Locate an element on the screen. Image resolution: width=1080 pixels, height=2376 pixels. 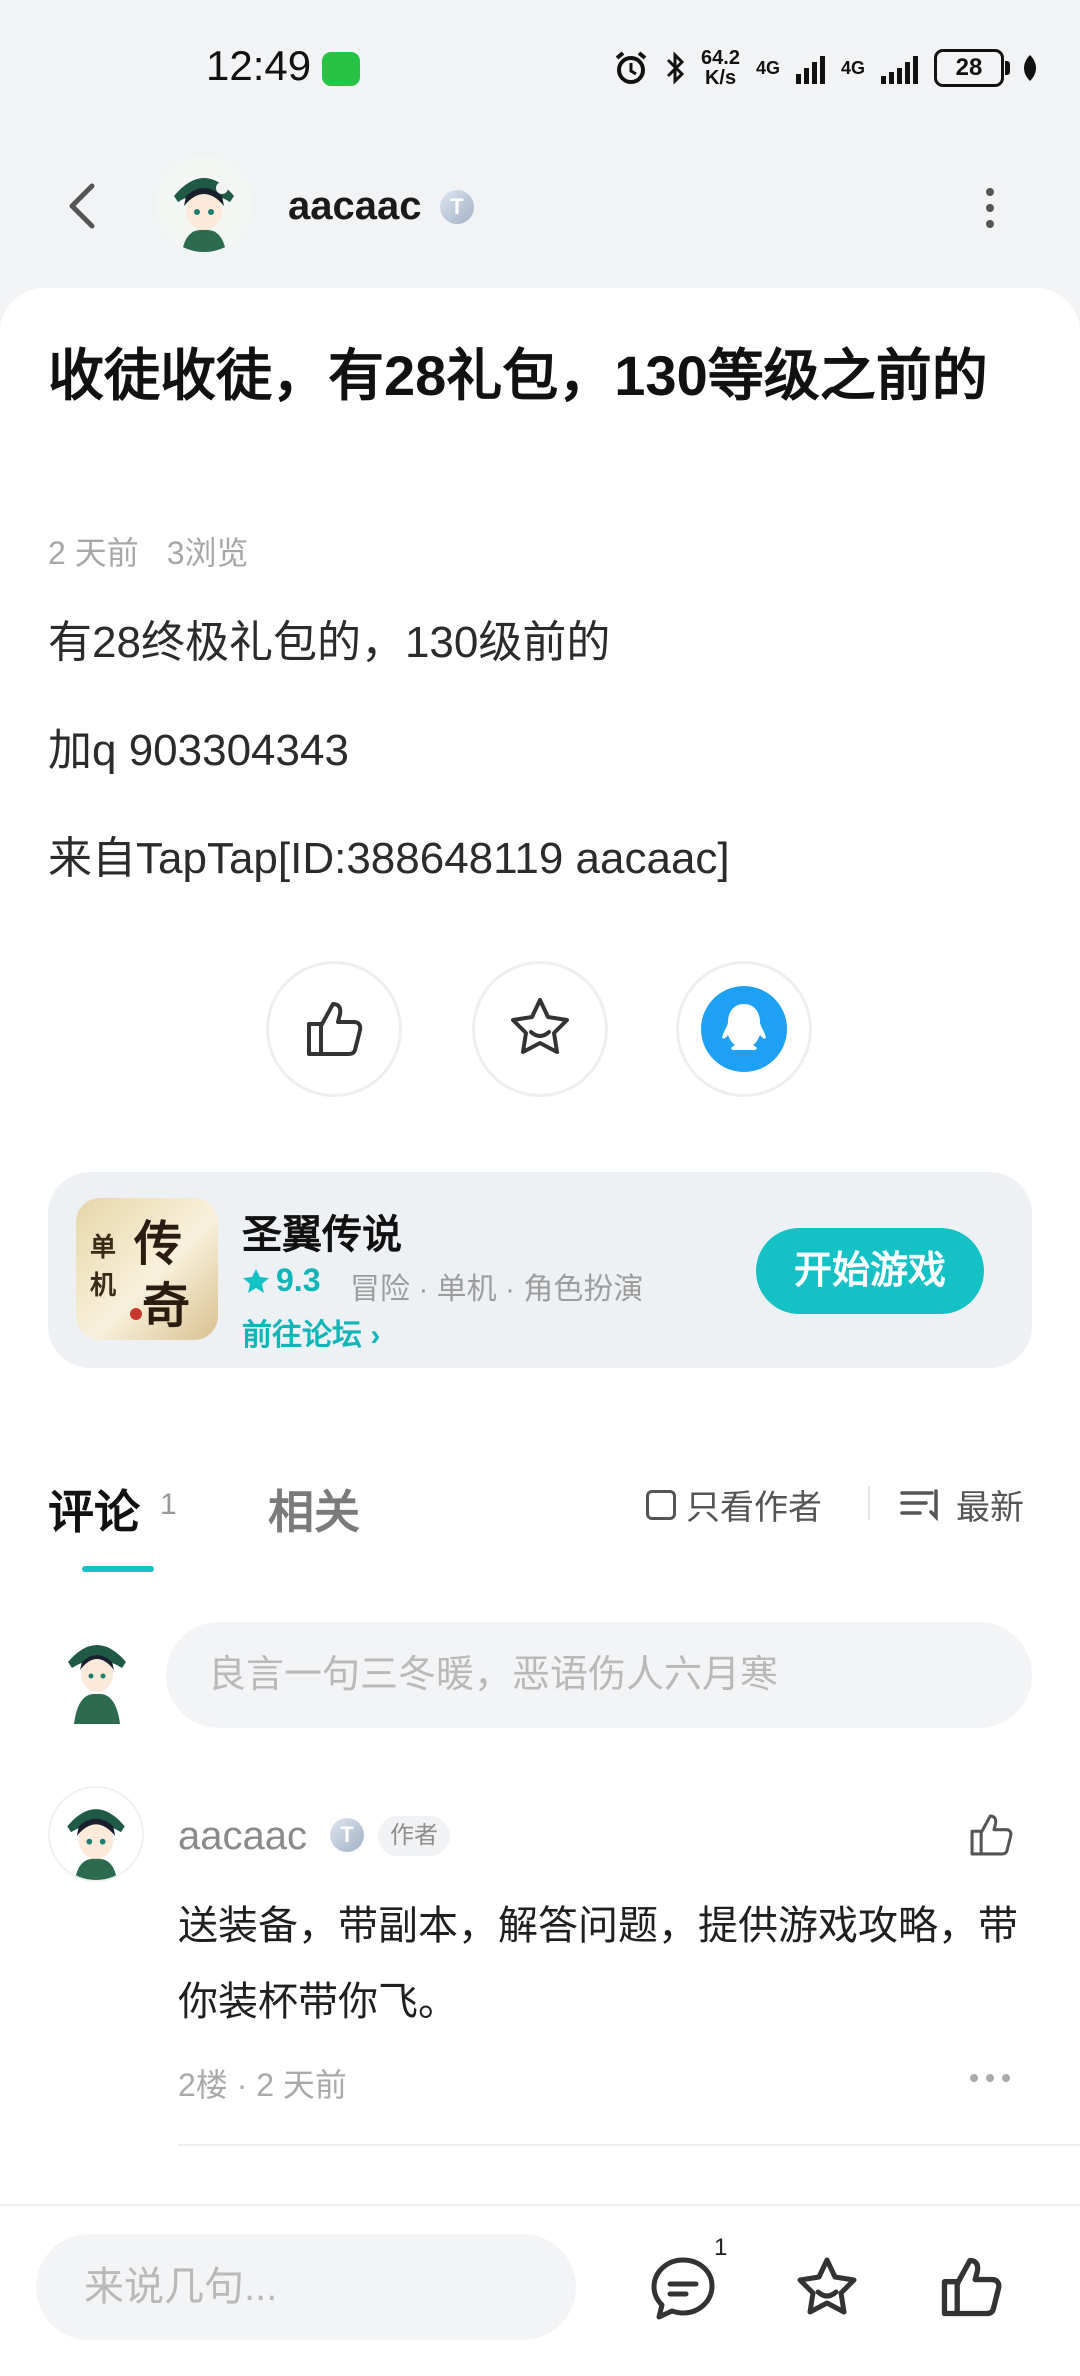
comment-text: 送装备，带副本，解答问题，提供游戏攻略，带你装杯带你飞。 is located at coordinates (598, 1964).